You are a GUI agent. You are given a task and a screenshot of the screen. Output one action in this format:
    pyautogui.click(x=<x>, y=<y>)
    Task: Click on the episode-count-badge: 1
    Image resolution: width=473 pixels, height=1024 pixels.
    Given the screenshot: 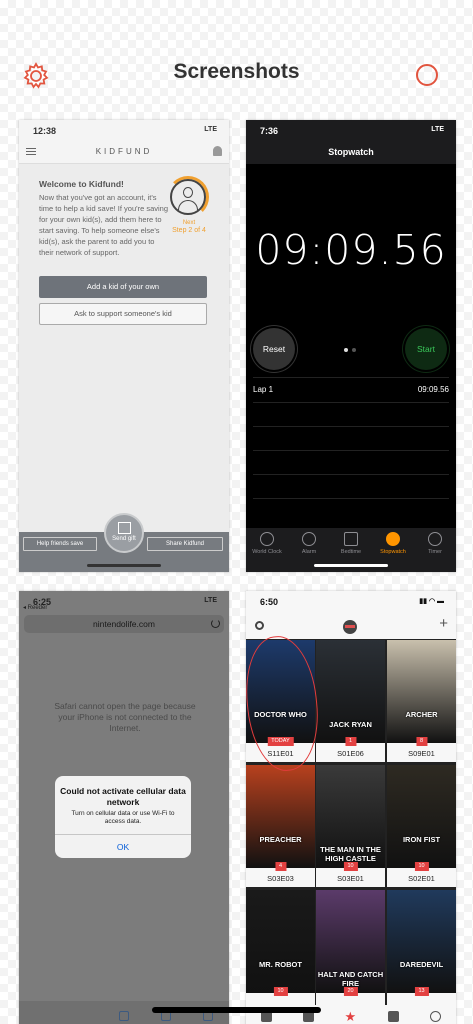 What is the action you would take?
    pyautogui.click(x=350, y=741)
    